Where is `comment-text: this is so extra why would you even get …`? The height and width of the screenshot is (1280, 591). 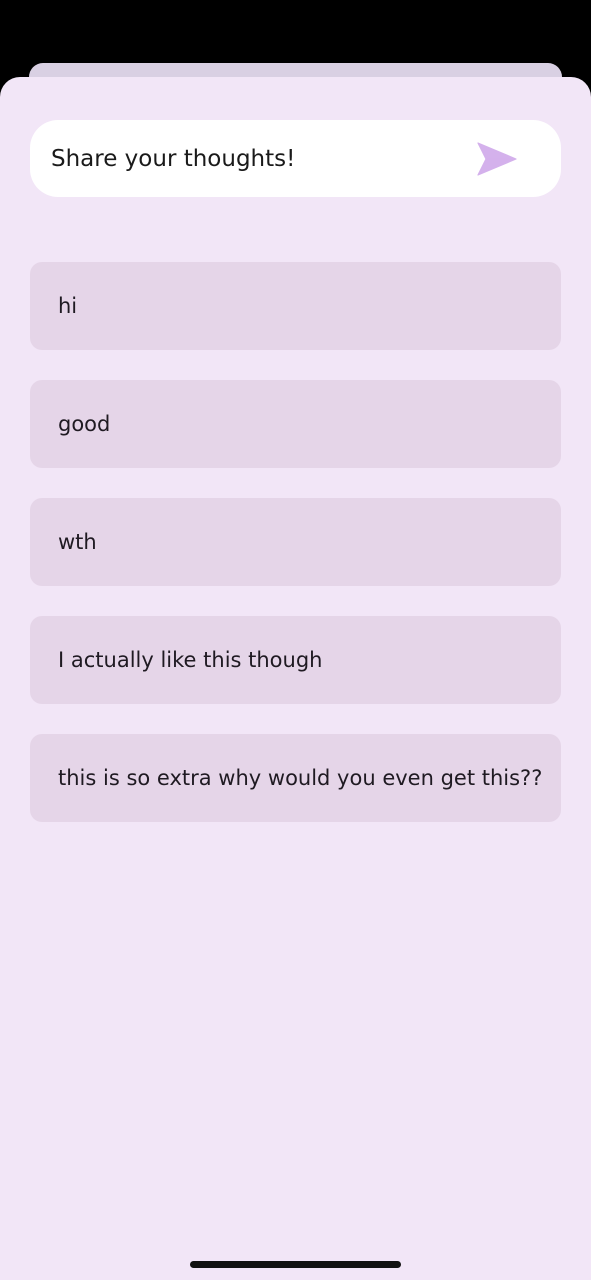 comment-text: this is so extra why would you even get … is located at coordinates (300, 778).